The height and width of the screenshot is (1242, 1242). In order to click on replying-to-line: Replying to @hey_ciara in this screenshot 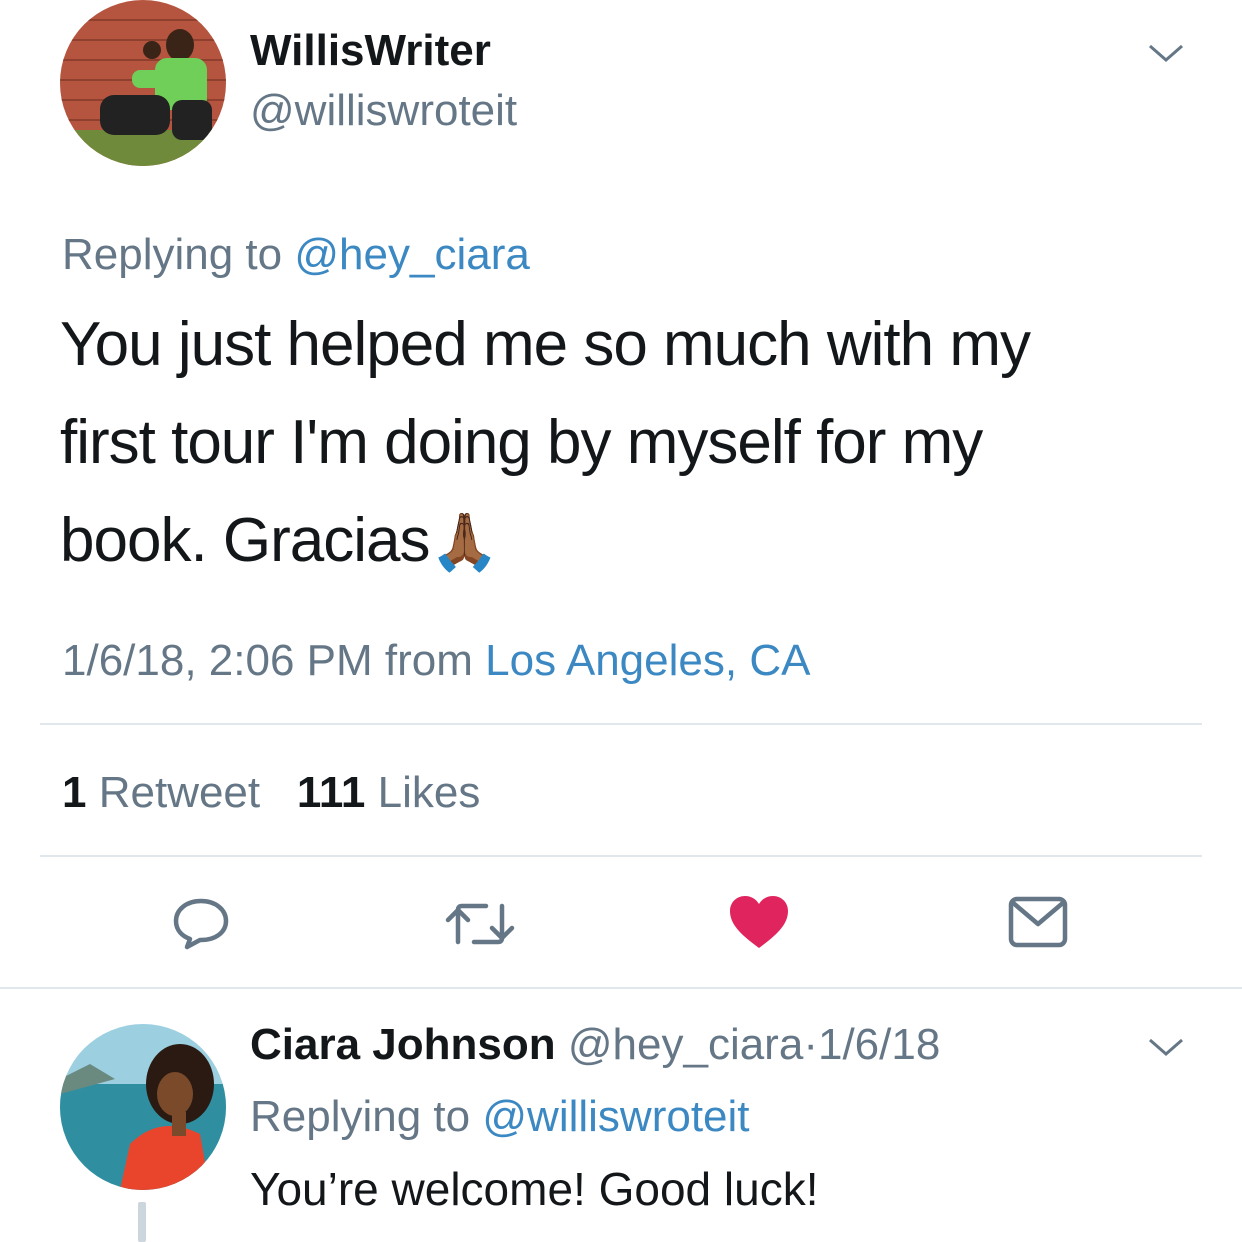, I will do `click(296, 255)`.